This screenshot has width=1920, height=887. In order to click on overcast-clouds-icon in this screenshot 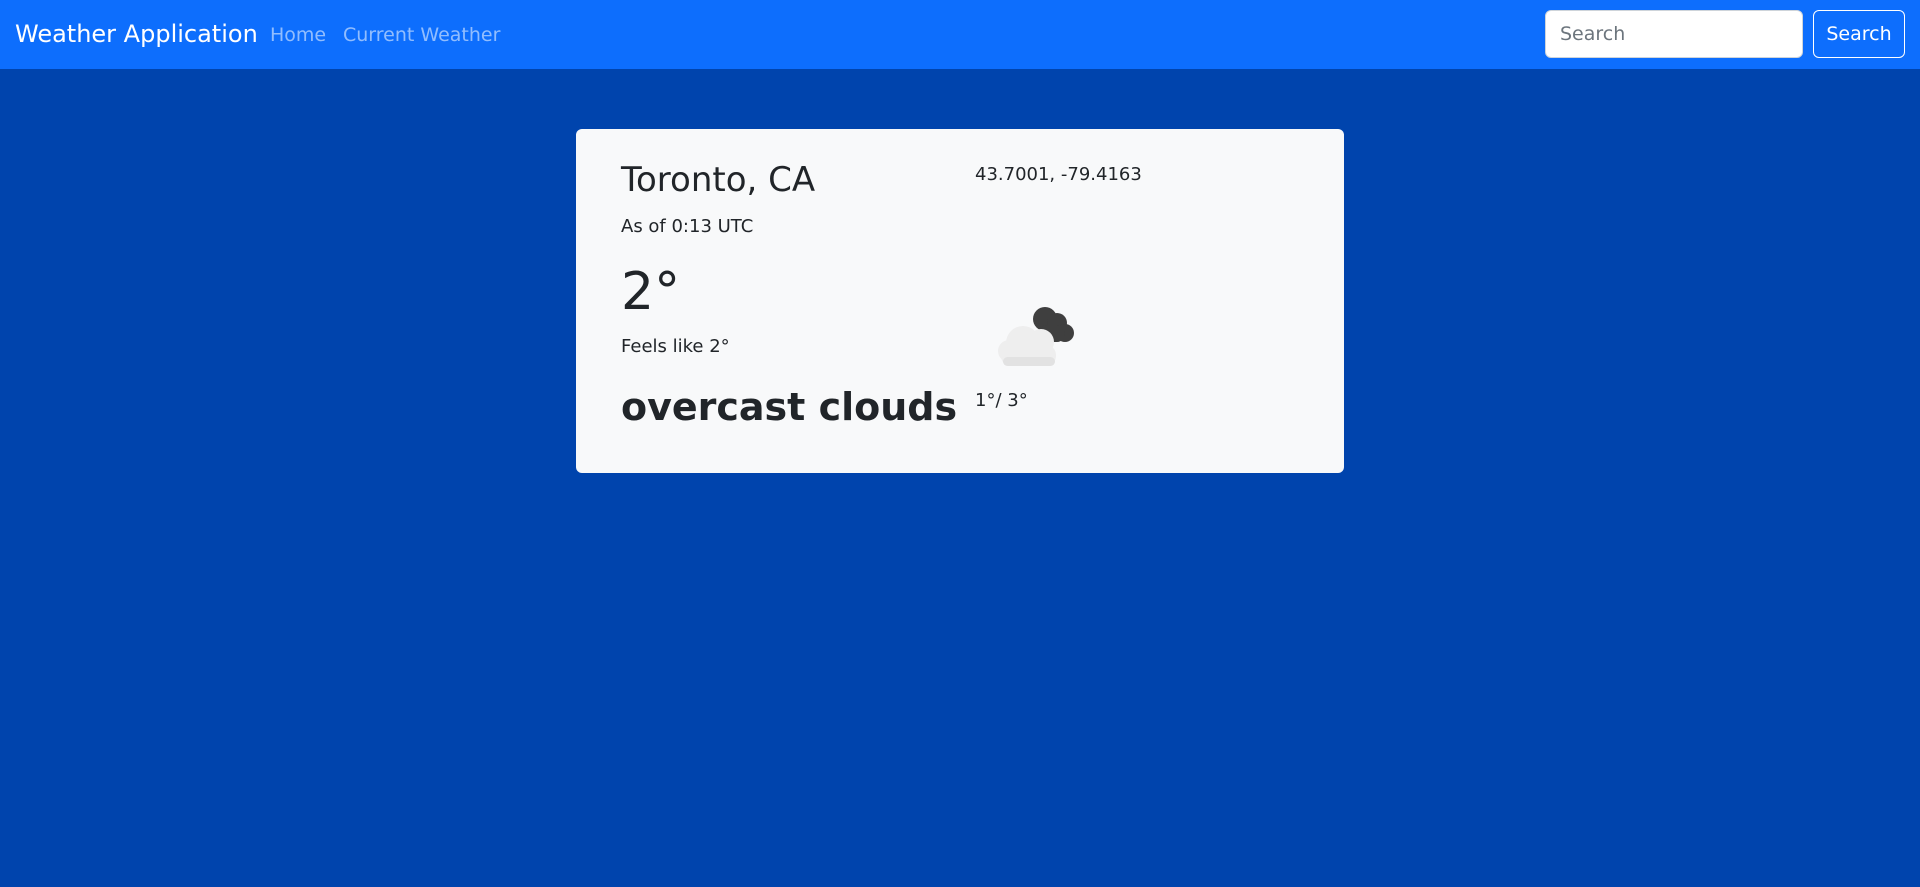, I will do `click(1039, 335)`.